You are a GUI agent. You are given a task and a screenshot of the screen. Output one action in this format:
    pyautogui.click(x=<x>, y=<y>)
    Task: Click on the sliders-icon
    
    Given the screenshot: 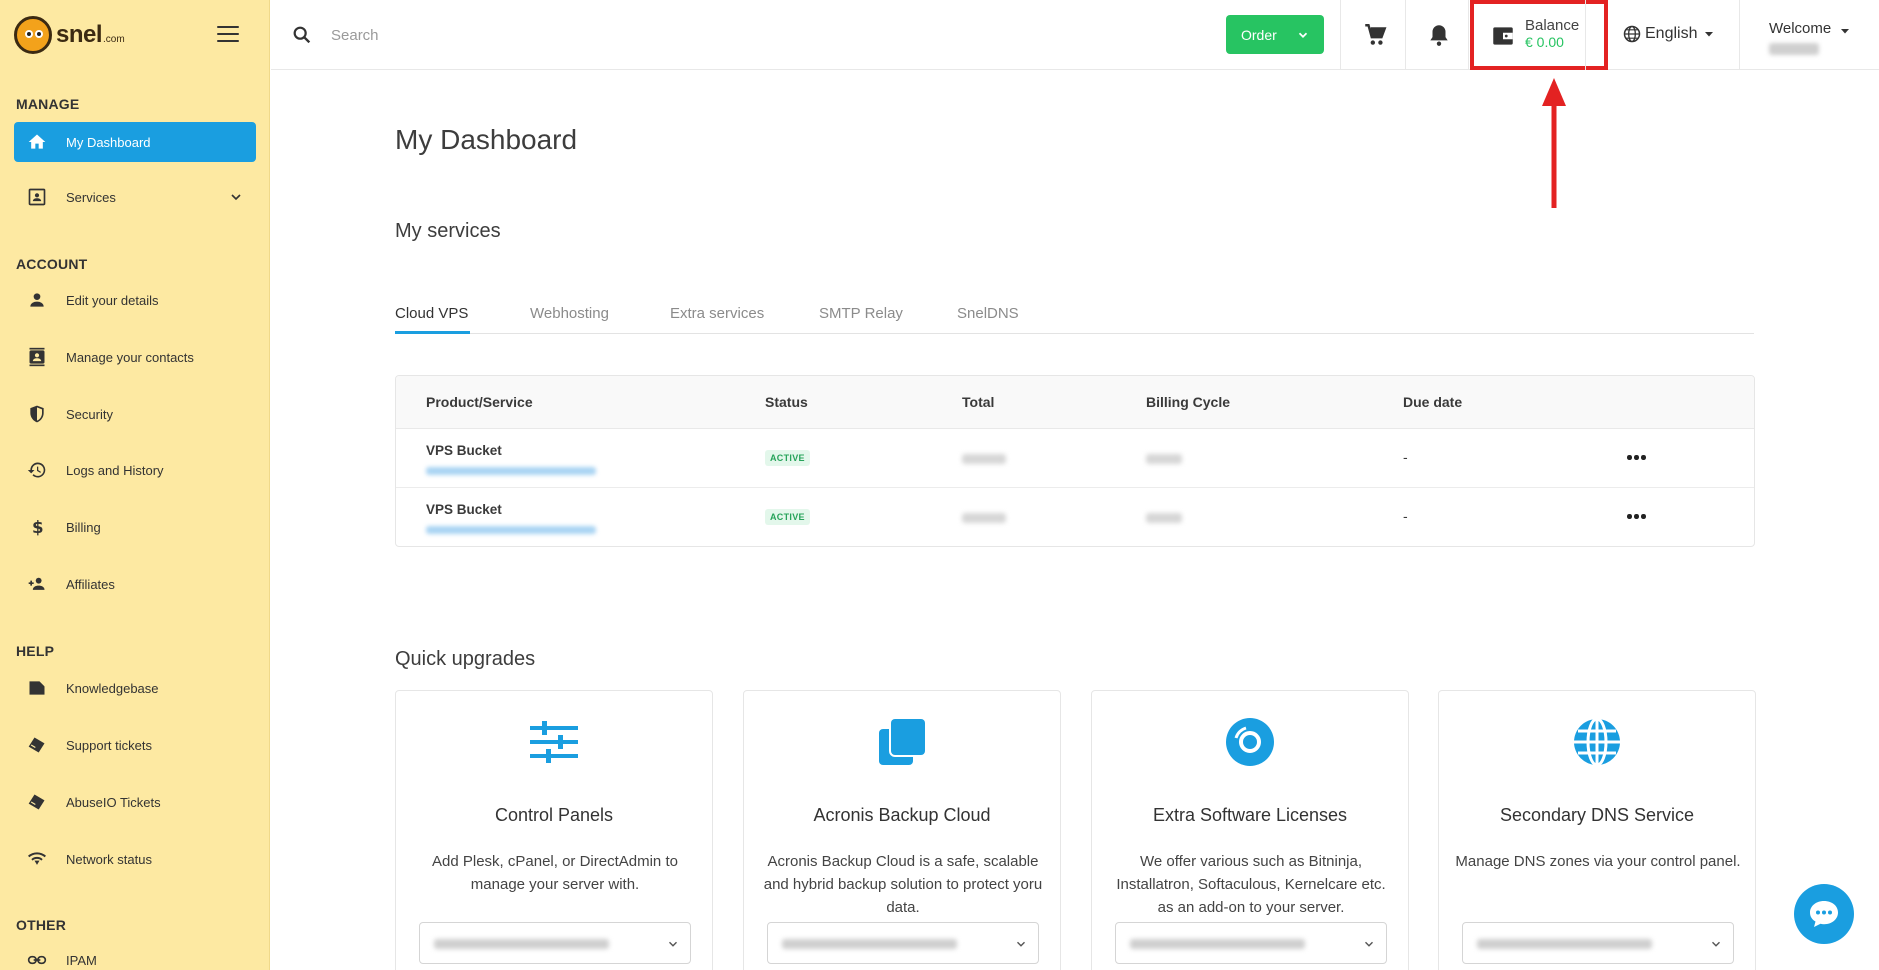 What is the action you would take?
    pyautogui.click(x=554, y=742)
    